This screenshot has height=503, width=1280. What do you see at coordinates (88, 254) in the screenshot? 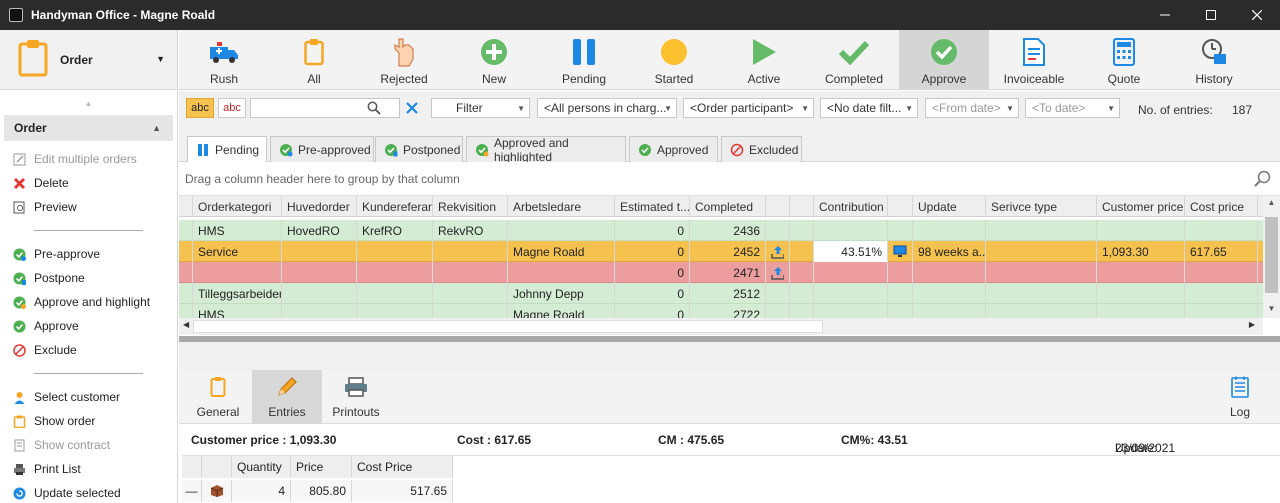
I see `sidebar-item-pre-approve: Pre-approve` at bounding box center [88, 254].